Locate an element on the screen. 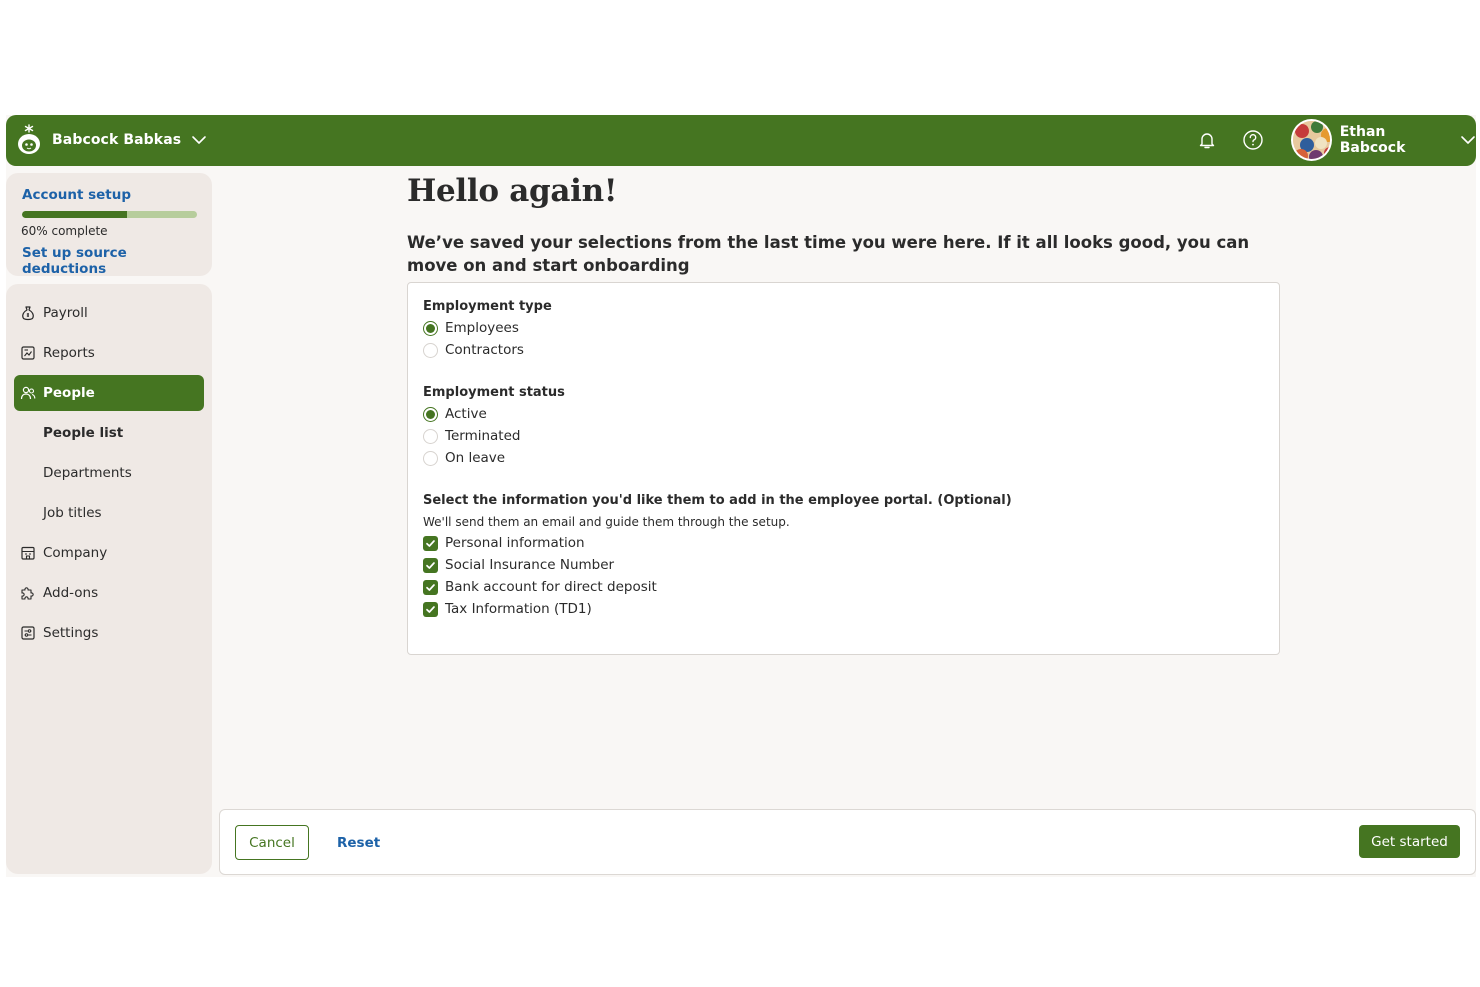  checkbox-label: Personal information is located at coordinates (515, 543).